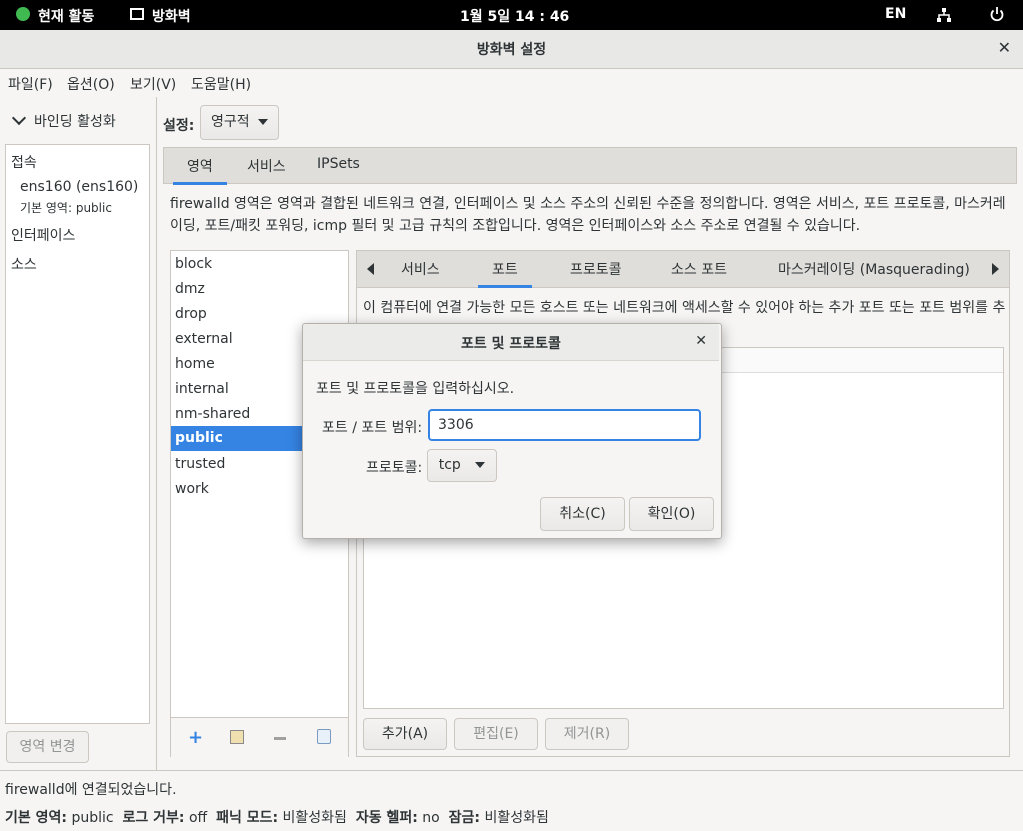 This screenshot has height=831, width=1023. What do you see at coordinates (464, 818) in the screenshot?
I see `lockdown-label: 잠금:` at bounding box center [464, 818].